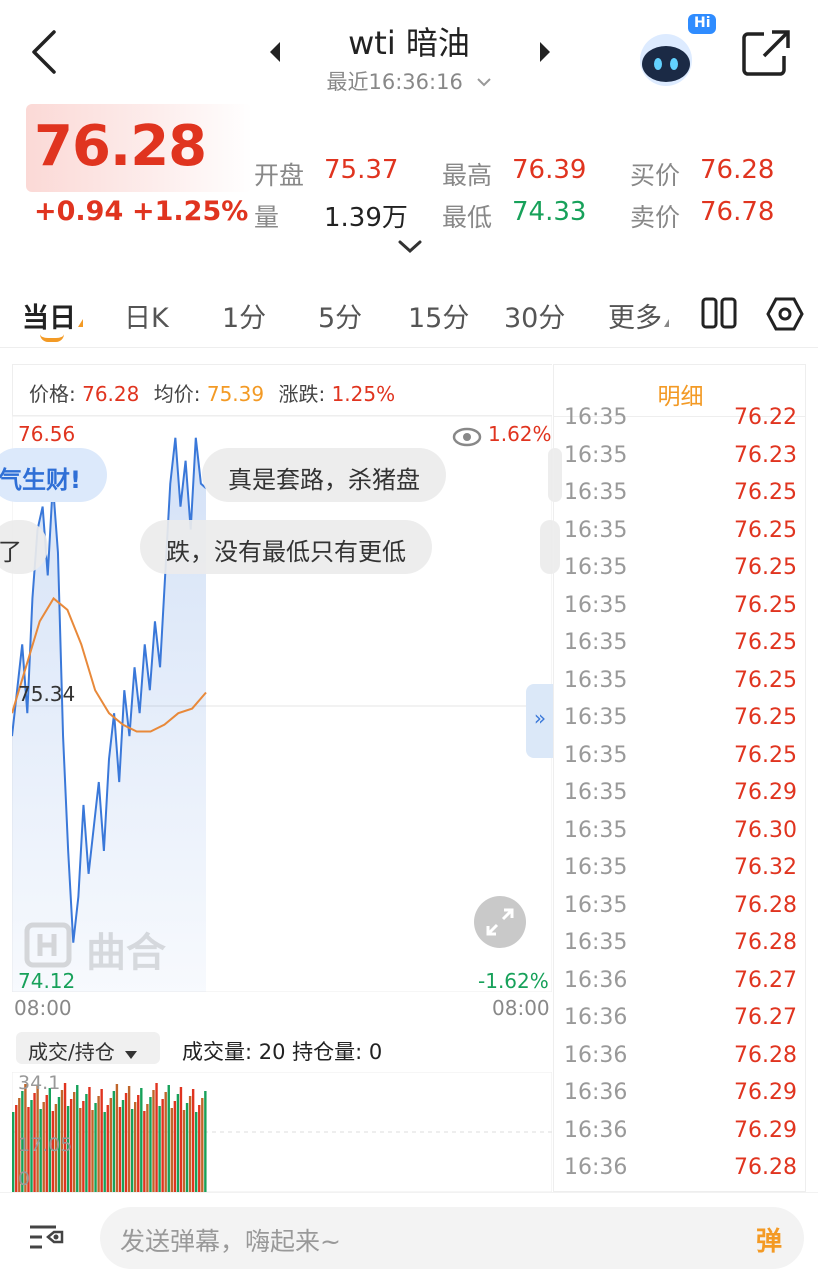  Describe the element at coordinates (275, 52) in the screenshot. I see `prev-instrument-icon` at that location.